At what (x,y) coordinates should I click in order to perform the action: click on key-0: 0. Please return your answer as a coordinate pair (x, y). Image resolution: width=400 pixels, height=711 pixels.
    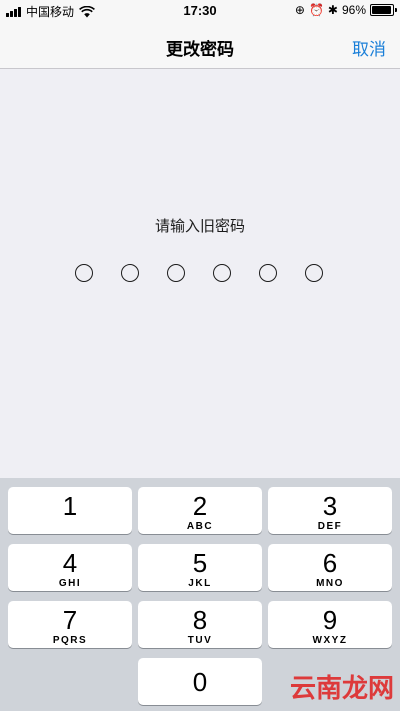
    Looking at the image, I should click on (200, 681).